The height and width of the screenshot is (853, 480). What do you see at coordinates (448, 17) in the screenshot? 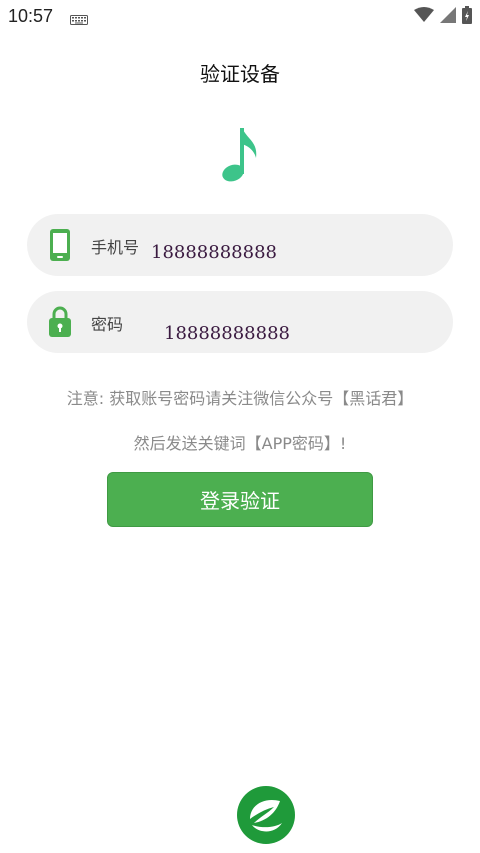
I see `signal-icon` at bounding box center [448, 17].